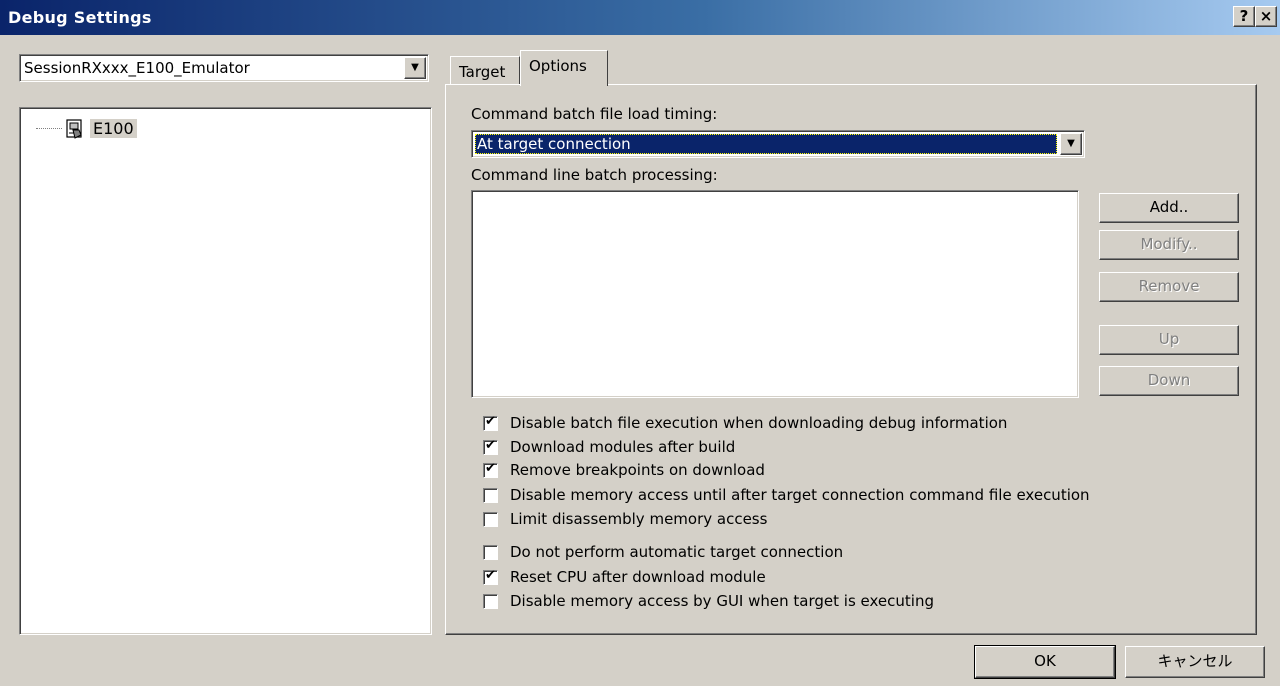  What do you see at coordinates (594, 114) in the screenshot?
I see `timing-label: Command batch file load timing:` at bounding box center [594, 114].